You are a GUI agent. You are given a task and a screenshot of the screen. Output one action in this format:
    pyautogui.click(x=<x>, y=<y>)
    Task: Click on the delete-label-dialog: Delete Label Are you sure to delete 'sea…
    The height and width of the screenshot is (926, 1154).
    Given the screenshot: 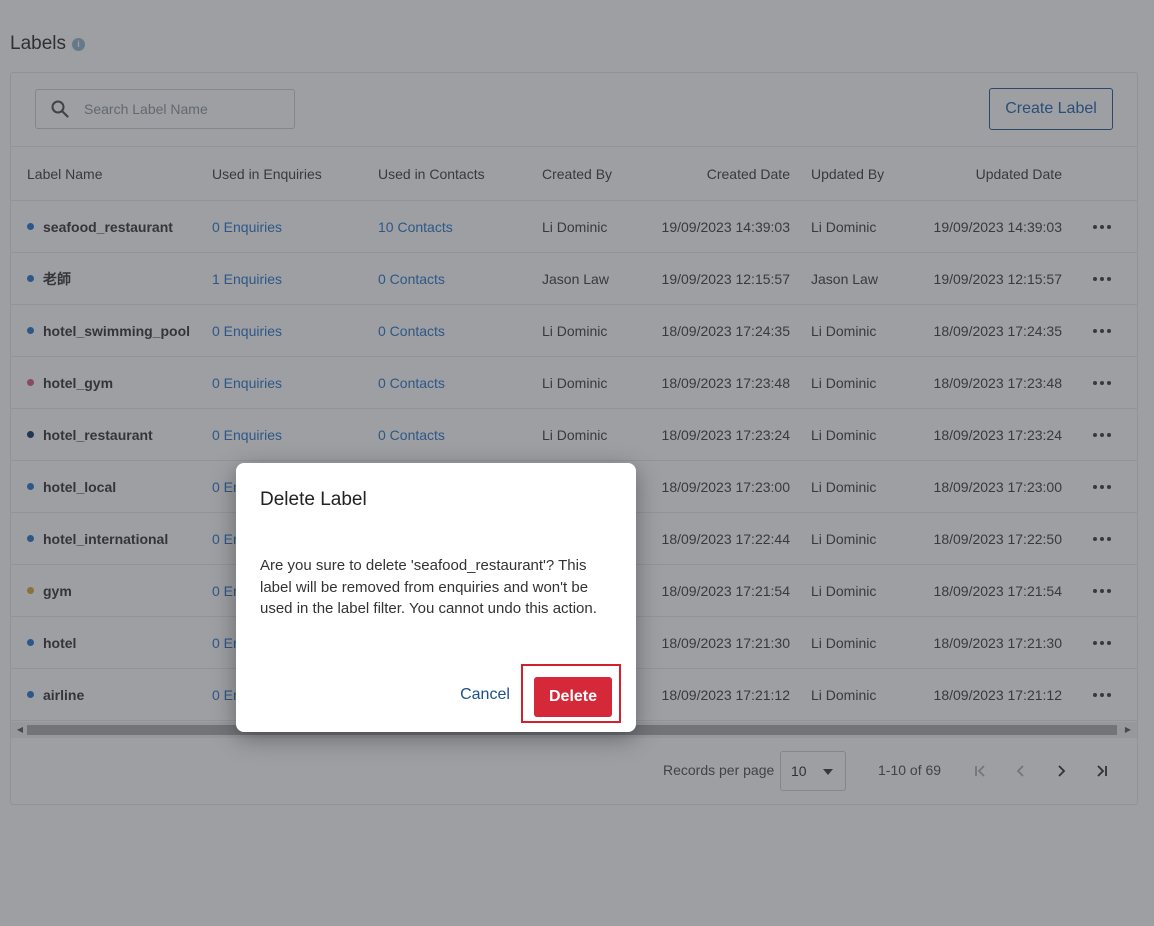 What is the action you would take?
    pyautogui.click(x=436, y=597)
    